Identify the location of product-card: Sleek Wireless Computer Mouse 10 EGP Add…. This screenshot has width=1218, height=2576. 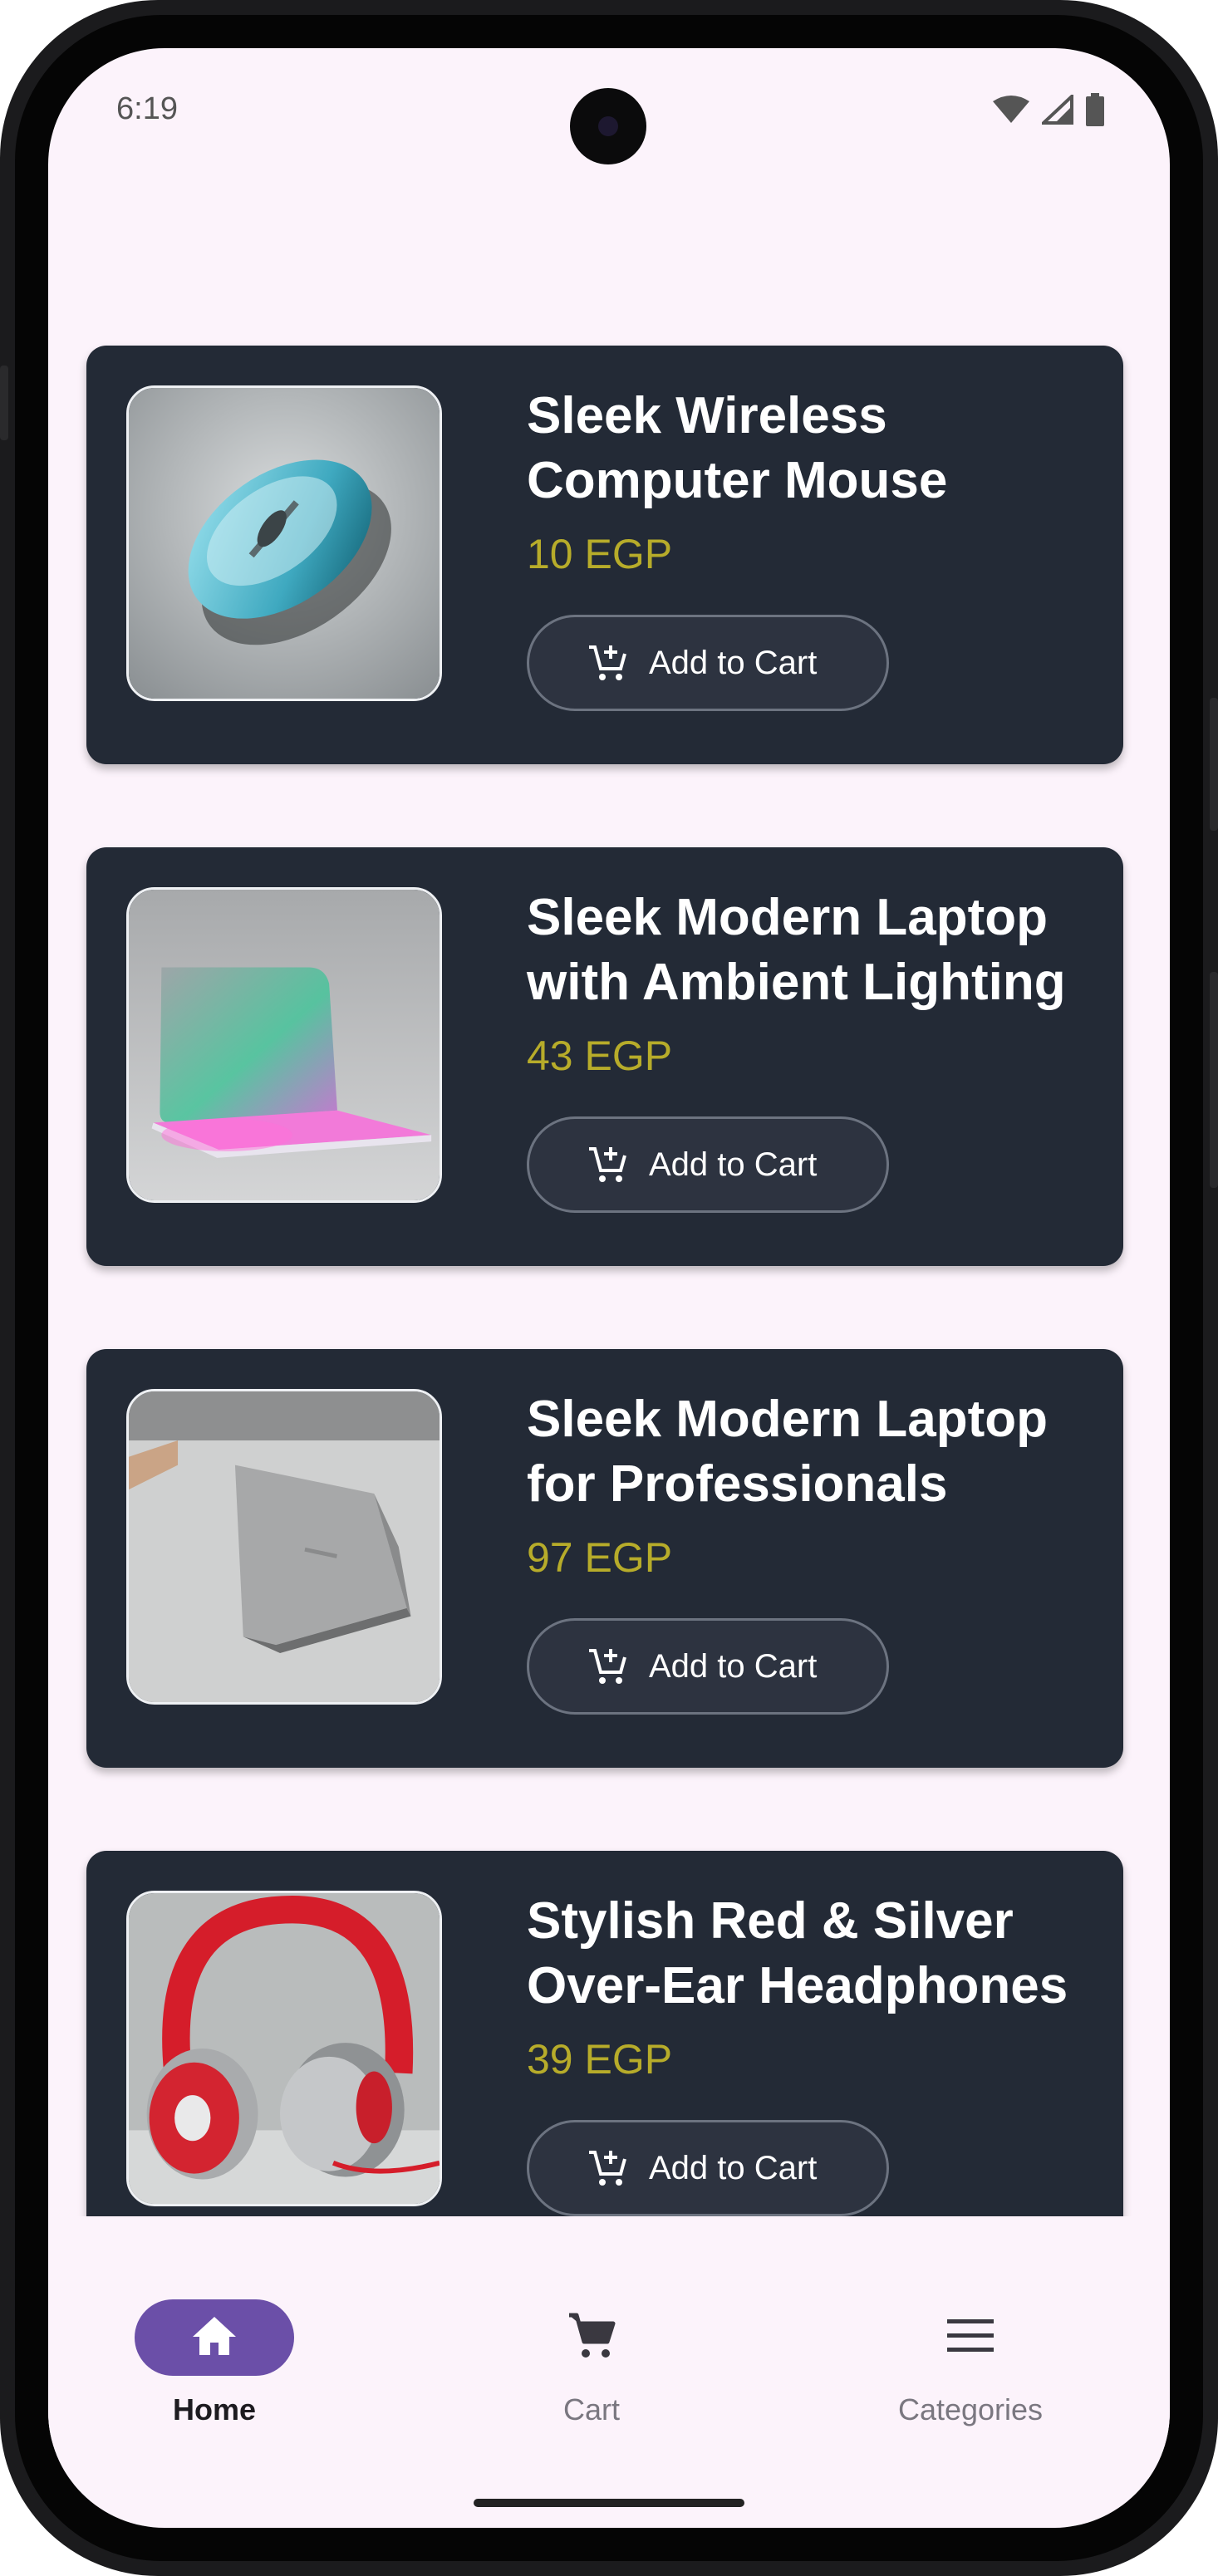
(604, 555).